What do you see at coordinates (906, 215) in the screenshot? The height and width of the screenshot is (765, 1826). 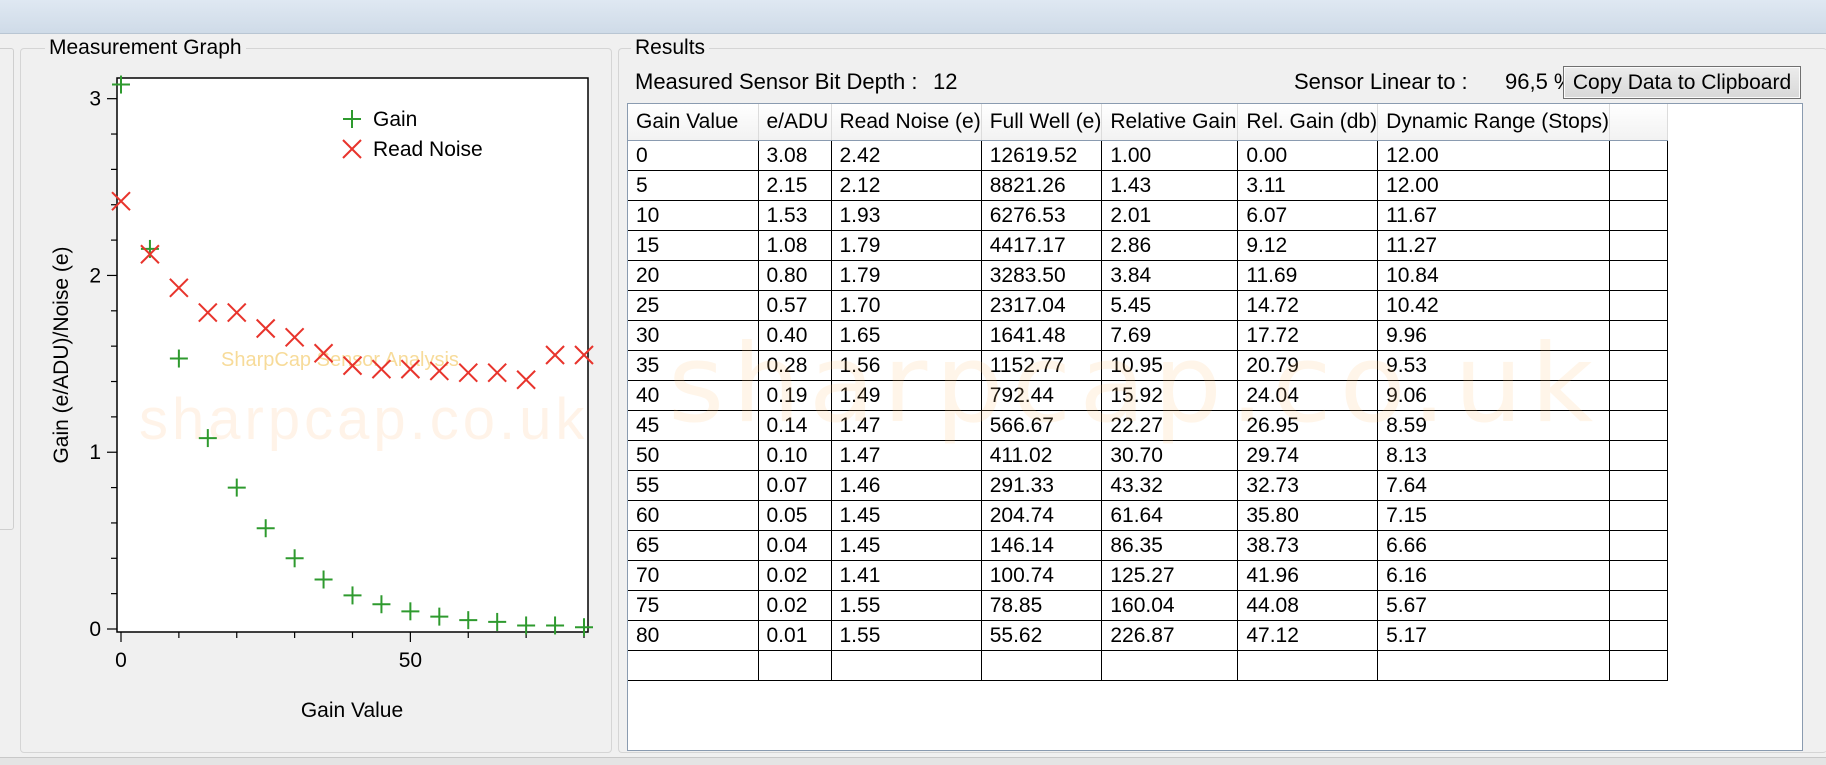 I see `table-cell: 1.93` at bounding box center [906, 215].